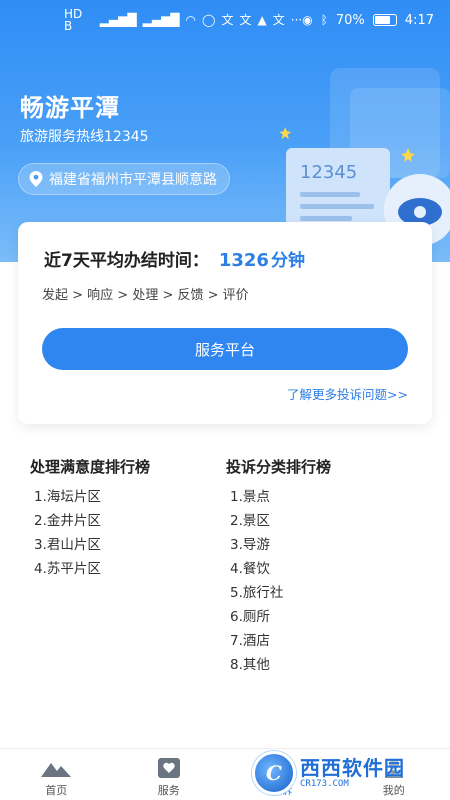 The height and width of the screenshot is (800, 450). What do you see at coordinates (84, 137) in the screenshot?
I see `hotline-subtitle: 旅游服务热线12345` at bounding box center [84, 137].